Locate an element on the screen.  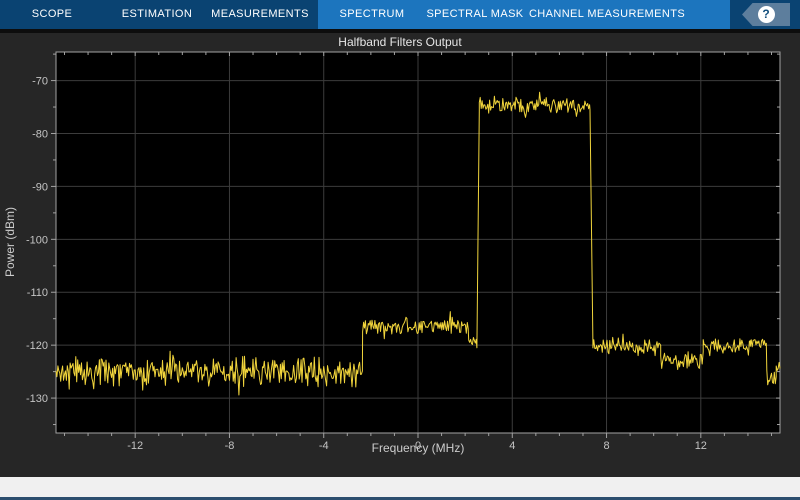
x-tick-label: 4 is located at coordinates (512, 446).